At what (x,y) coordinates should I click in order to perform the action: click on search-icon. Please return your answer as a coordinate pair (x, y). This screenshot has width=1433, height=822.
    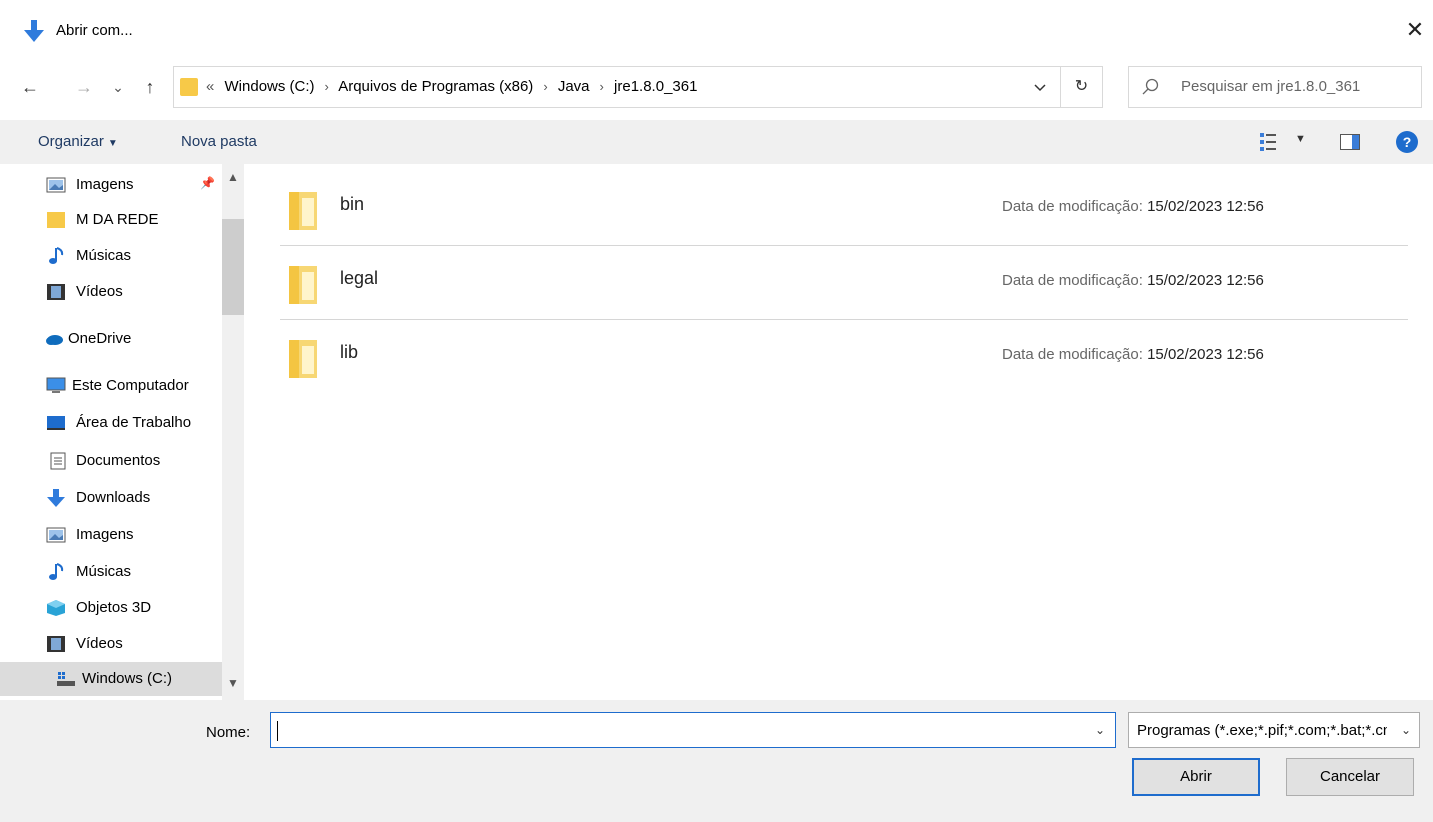
    Looking at the image, I should click on (1150, 86).